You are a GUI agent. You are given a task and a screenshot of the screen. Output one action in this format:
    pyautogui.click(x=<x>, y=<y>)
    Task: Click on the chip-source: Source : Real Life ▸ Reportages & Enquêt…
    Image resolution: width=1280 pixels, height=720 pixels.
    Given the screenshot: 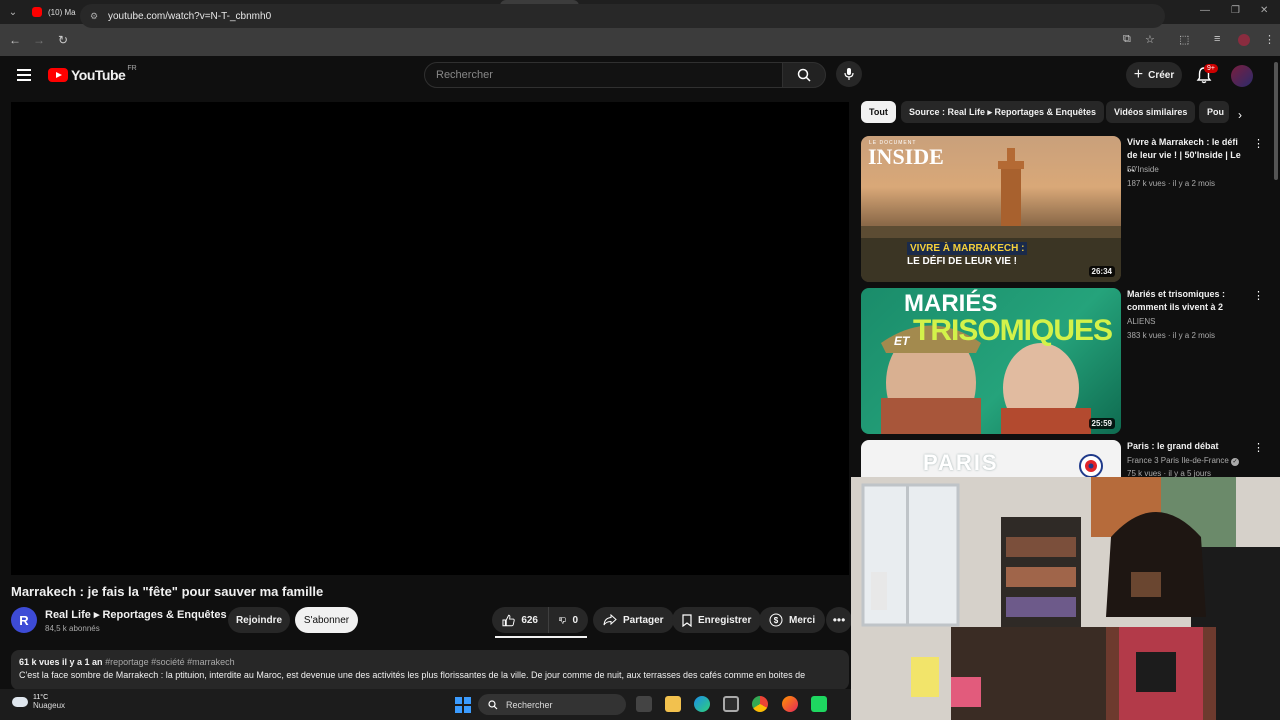 What is the action you would take?
    pyautogui.click(x=1003, y=112)
    